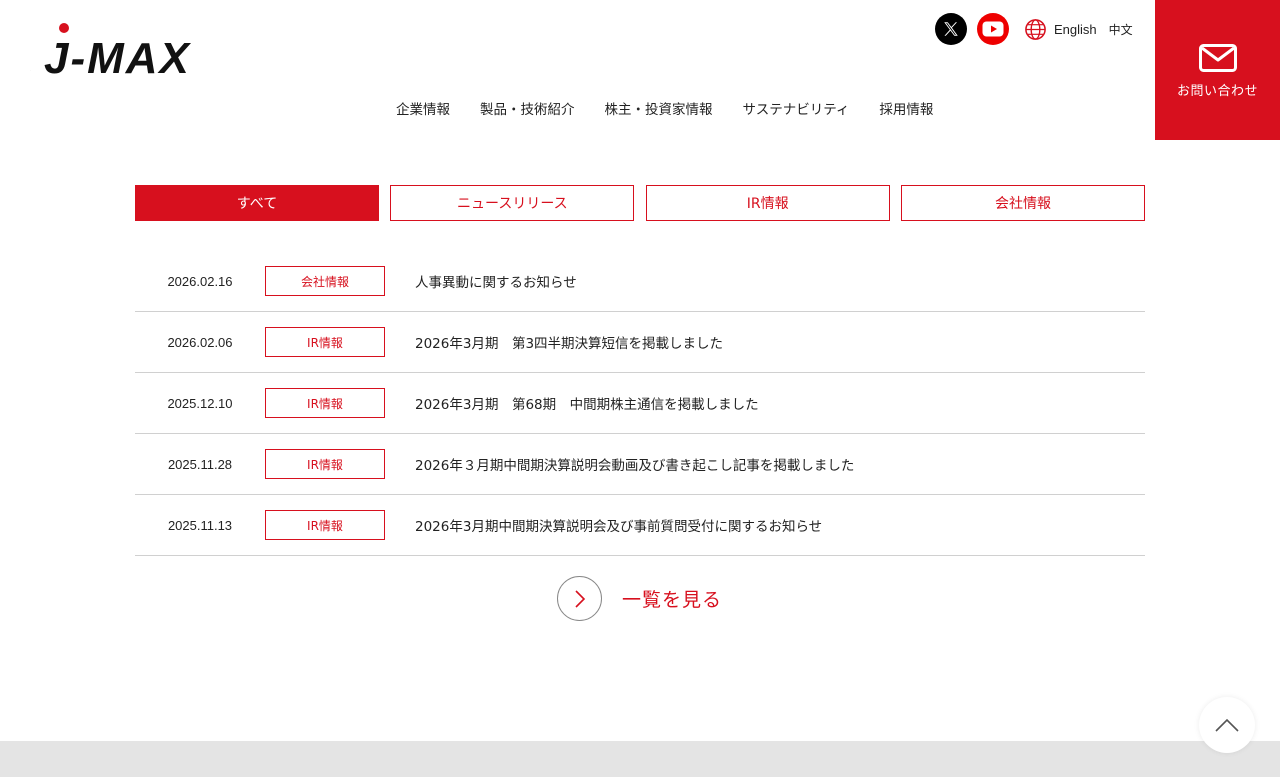 This screenshot has height=777, width=1280. What do you see at coordinates (200, 403) in the screenshot?
I see `news-date: 2025.12.10` at bounding box center [200, 403].